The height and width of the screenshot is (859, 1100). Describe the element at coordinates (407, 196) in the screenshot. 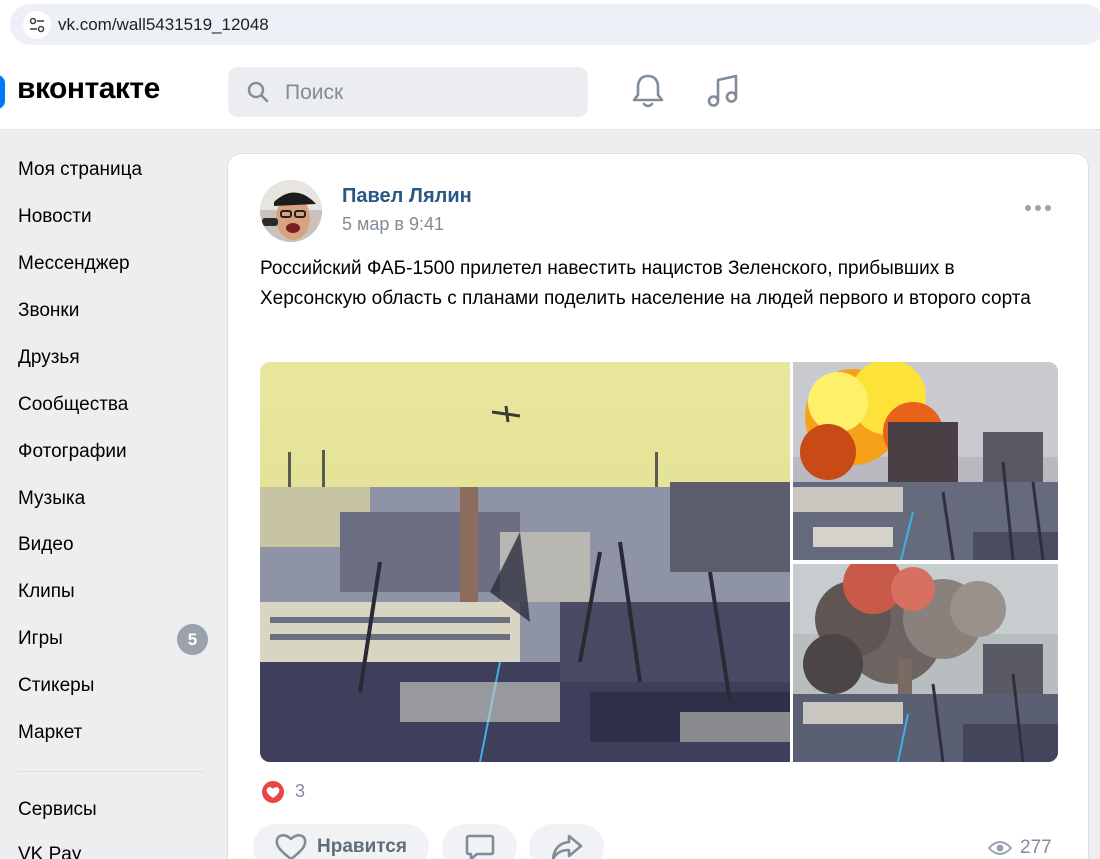

I see `post-author-name: Павел Лялин` at that location.